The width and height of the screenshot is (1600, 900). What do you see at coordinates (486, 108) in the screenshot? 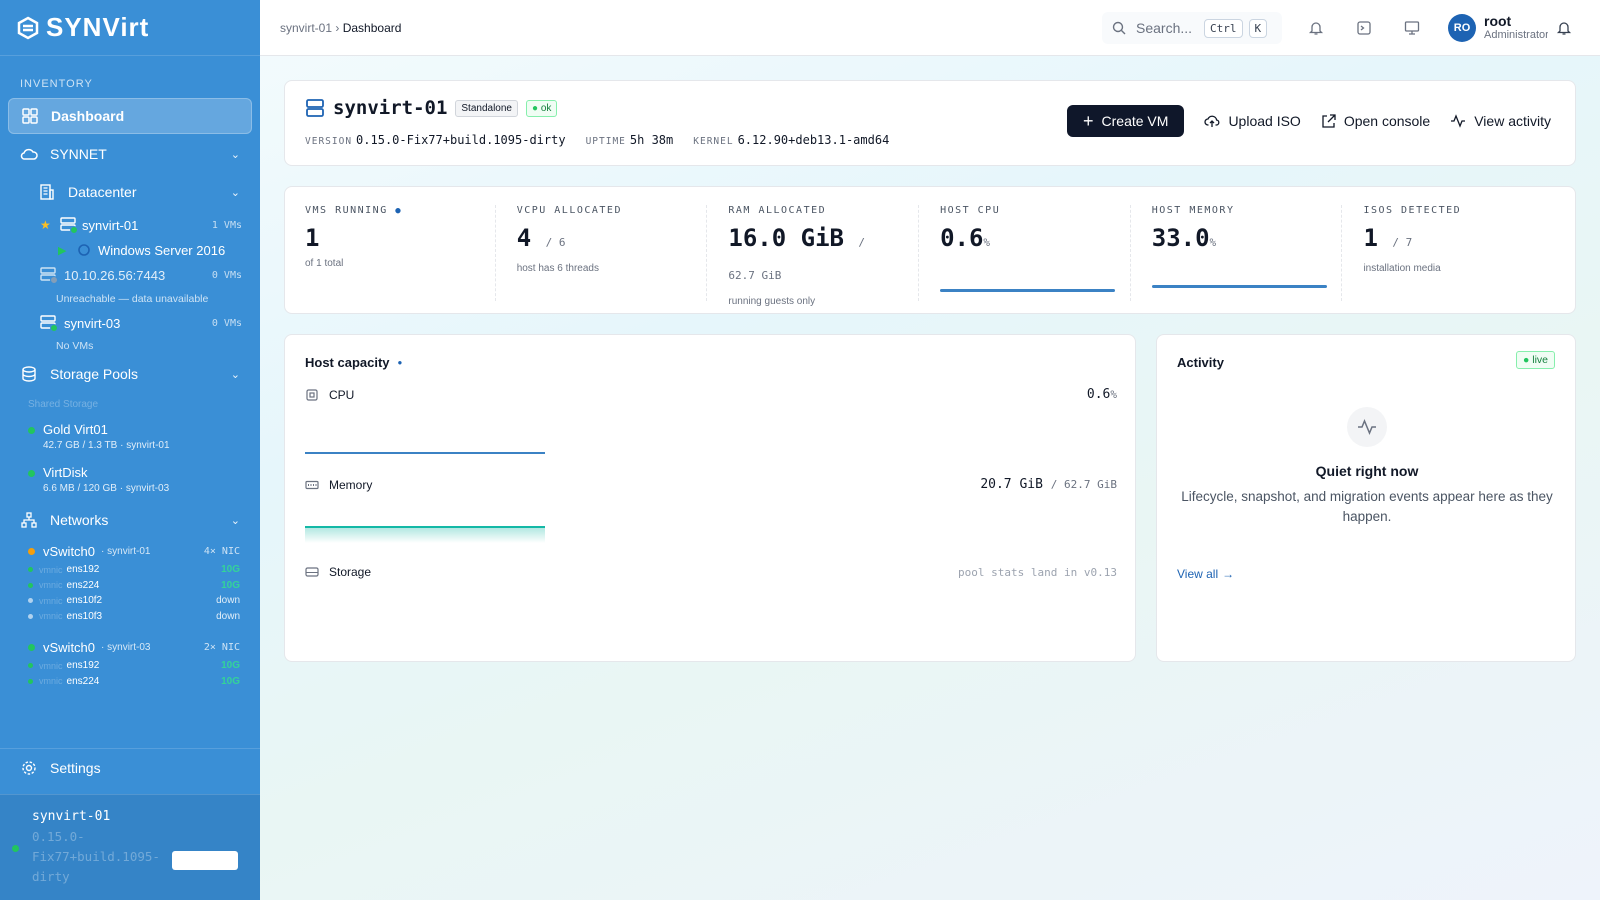
I see `mode-badge: Standalone` at bounding box center [486, 108].